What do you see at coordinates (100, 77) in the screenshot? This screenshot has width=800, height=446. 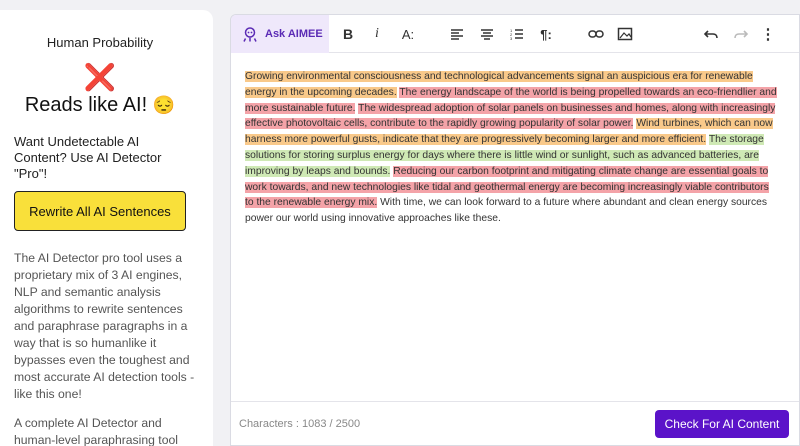 I see `cross-mark-icon: ❌` at bounding box center [100, 77].